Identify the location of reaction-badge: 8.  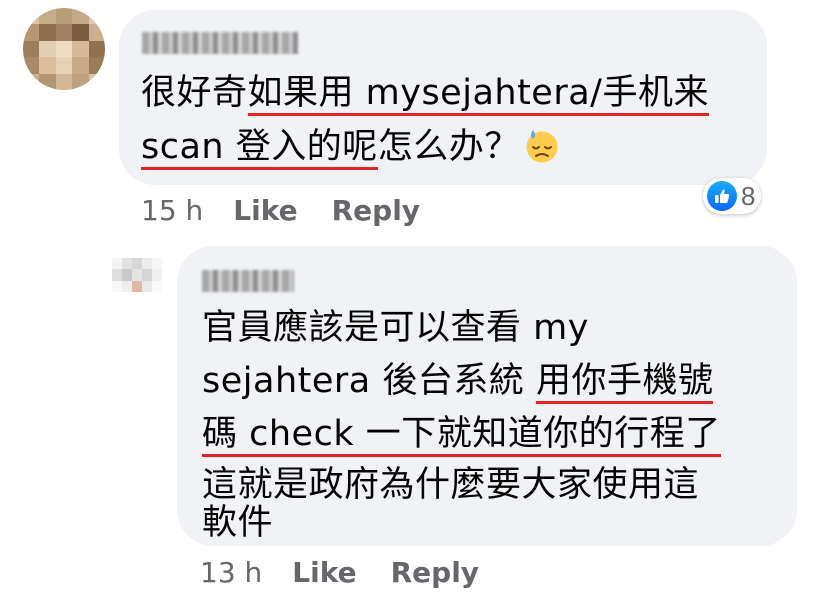
(732, 196).